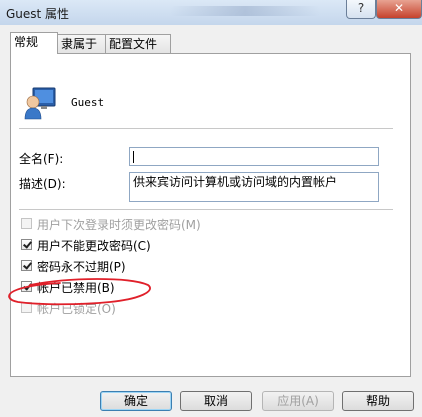  Describe the element at coordinates (94, 246) in the screenshot. I see `checkbox-label: 用户不能更改密码(C)` at that location.